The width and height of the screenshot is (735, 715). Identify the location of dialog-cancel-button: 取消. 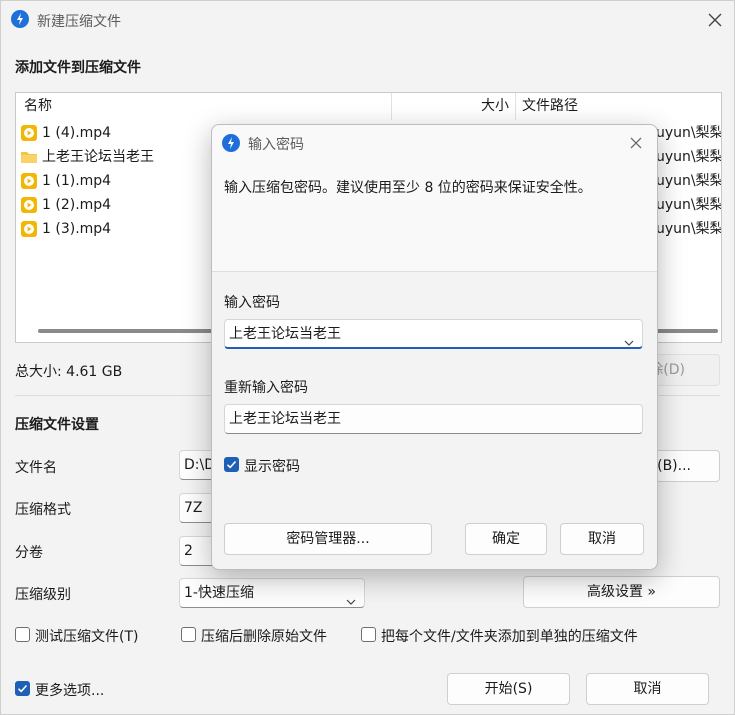
(602, 539).